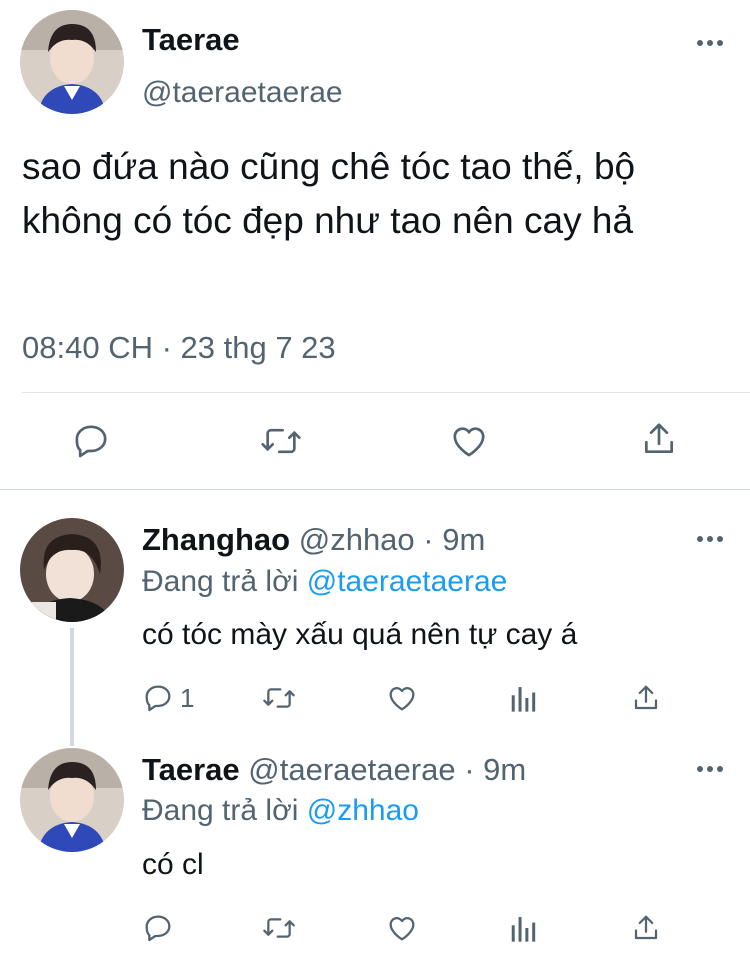  I want to click on replying-to-link: @zhhao, so click(363, 810).